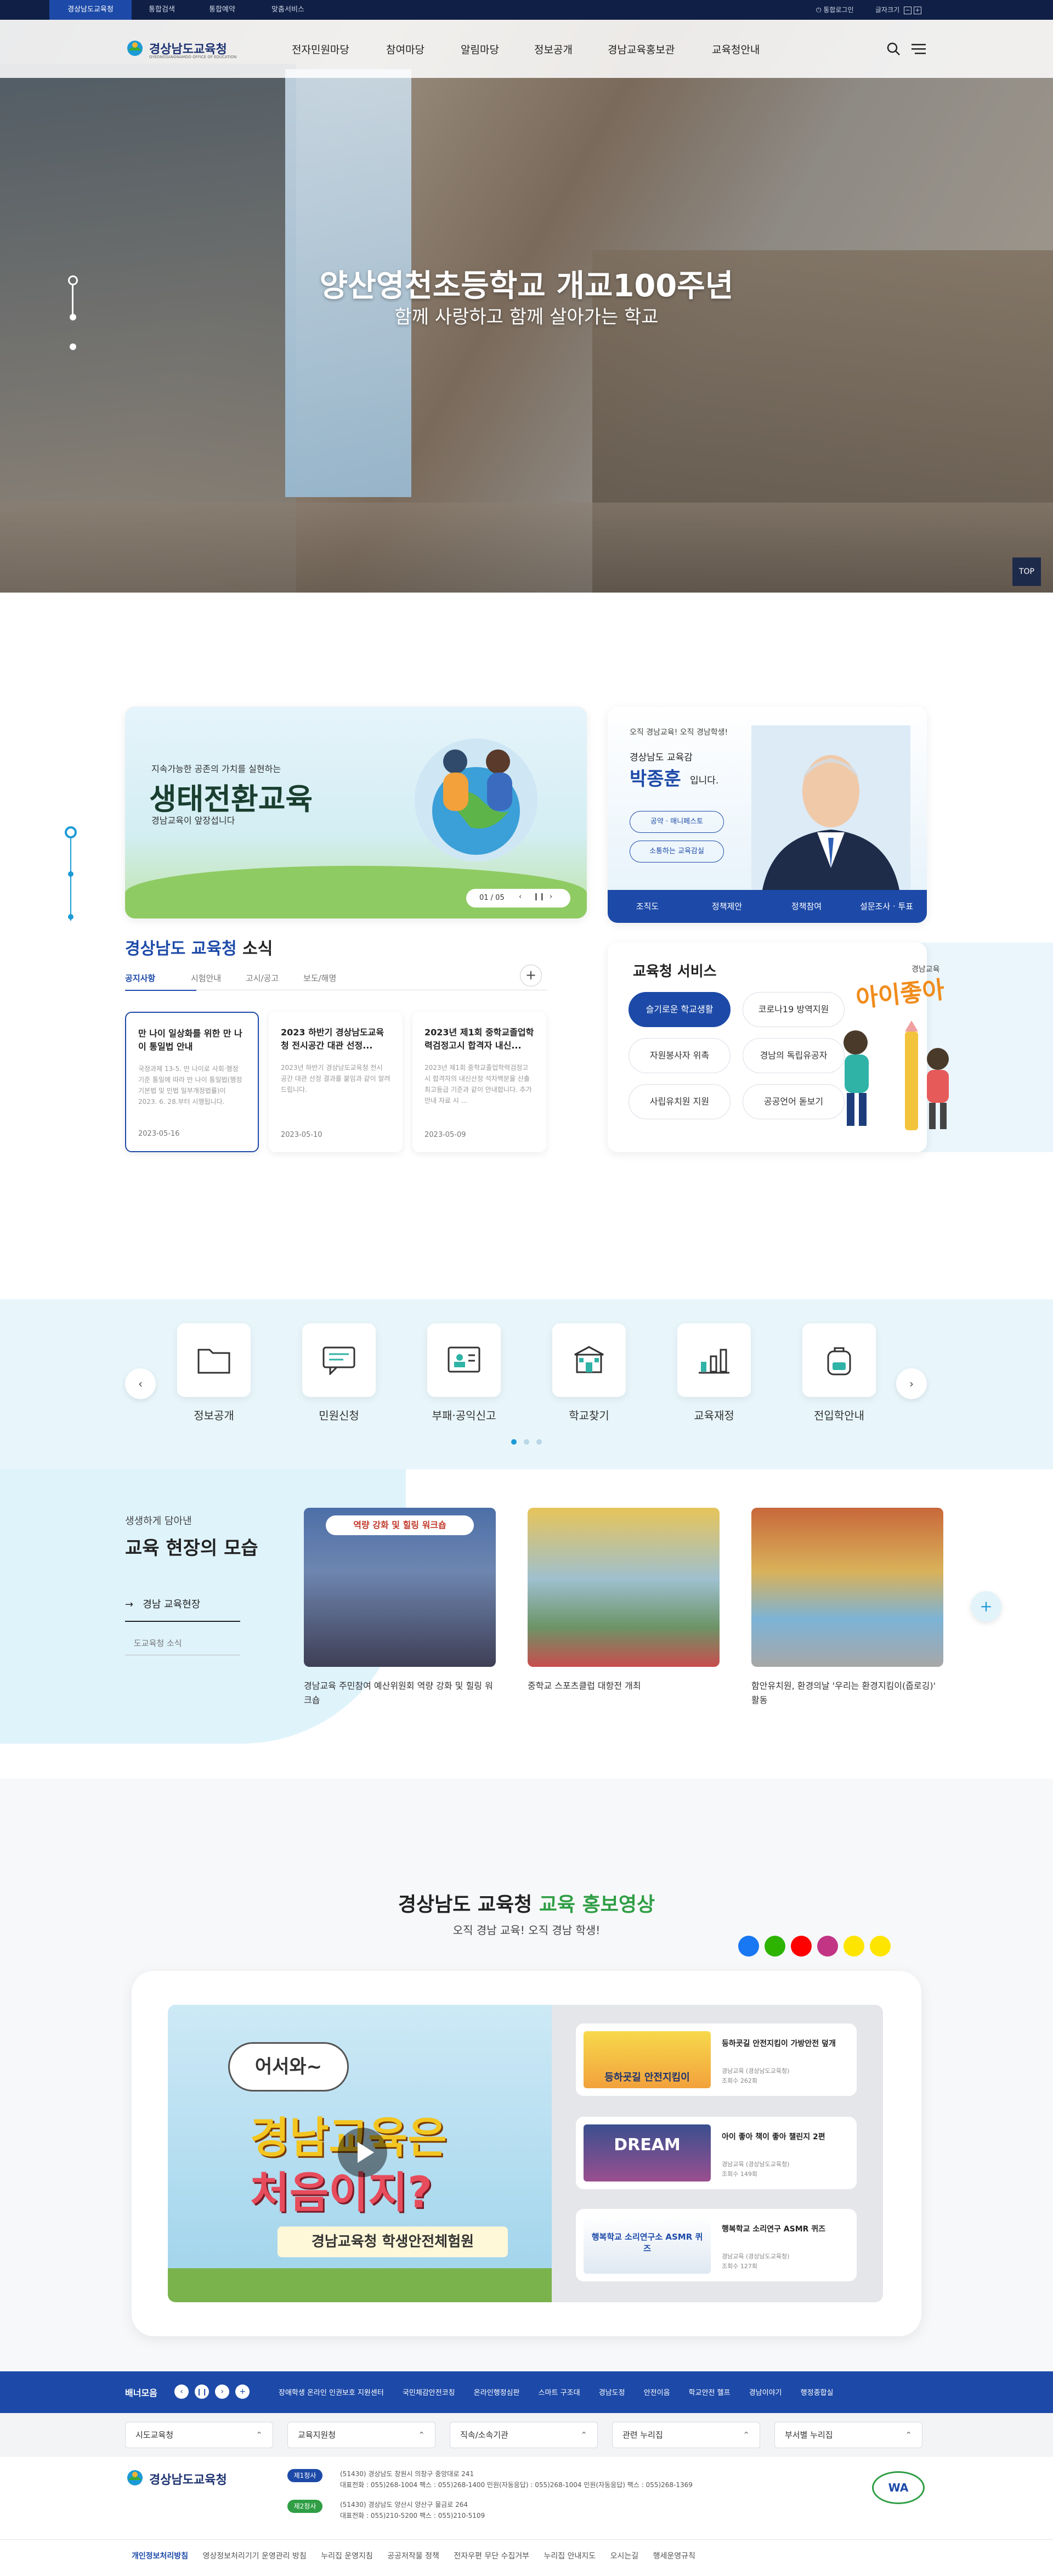  I want to click on field-photo-card: 중학교 스포츠클럽 대항전 개최, so click(624, 1601).